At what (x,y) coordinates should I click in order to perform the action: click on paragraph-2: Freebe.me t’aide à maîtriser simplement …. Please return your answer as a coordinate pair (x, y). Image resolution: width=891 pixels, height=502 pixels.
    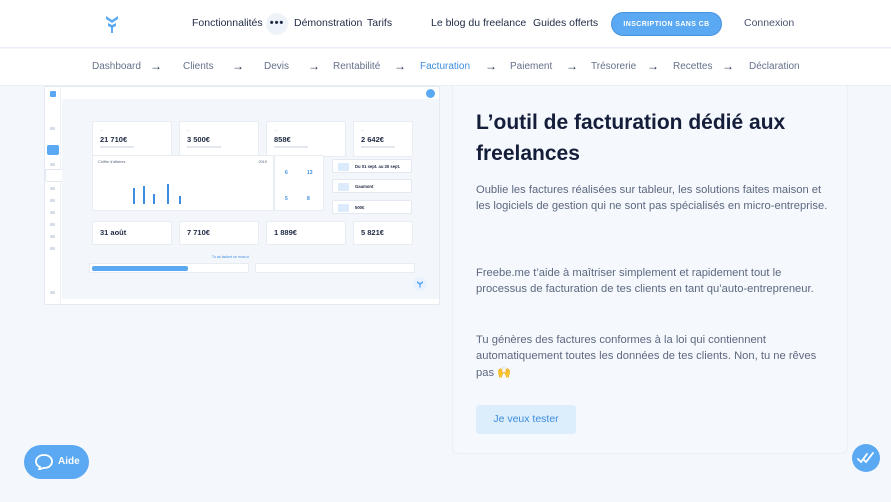
    Looking at the image, I should click on (645, 281).